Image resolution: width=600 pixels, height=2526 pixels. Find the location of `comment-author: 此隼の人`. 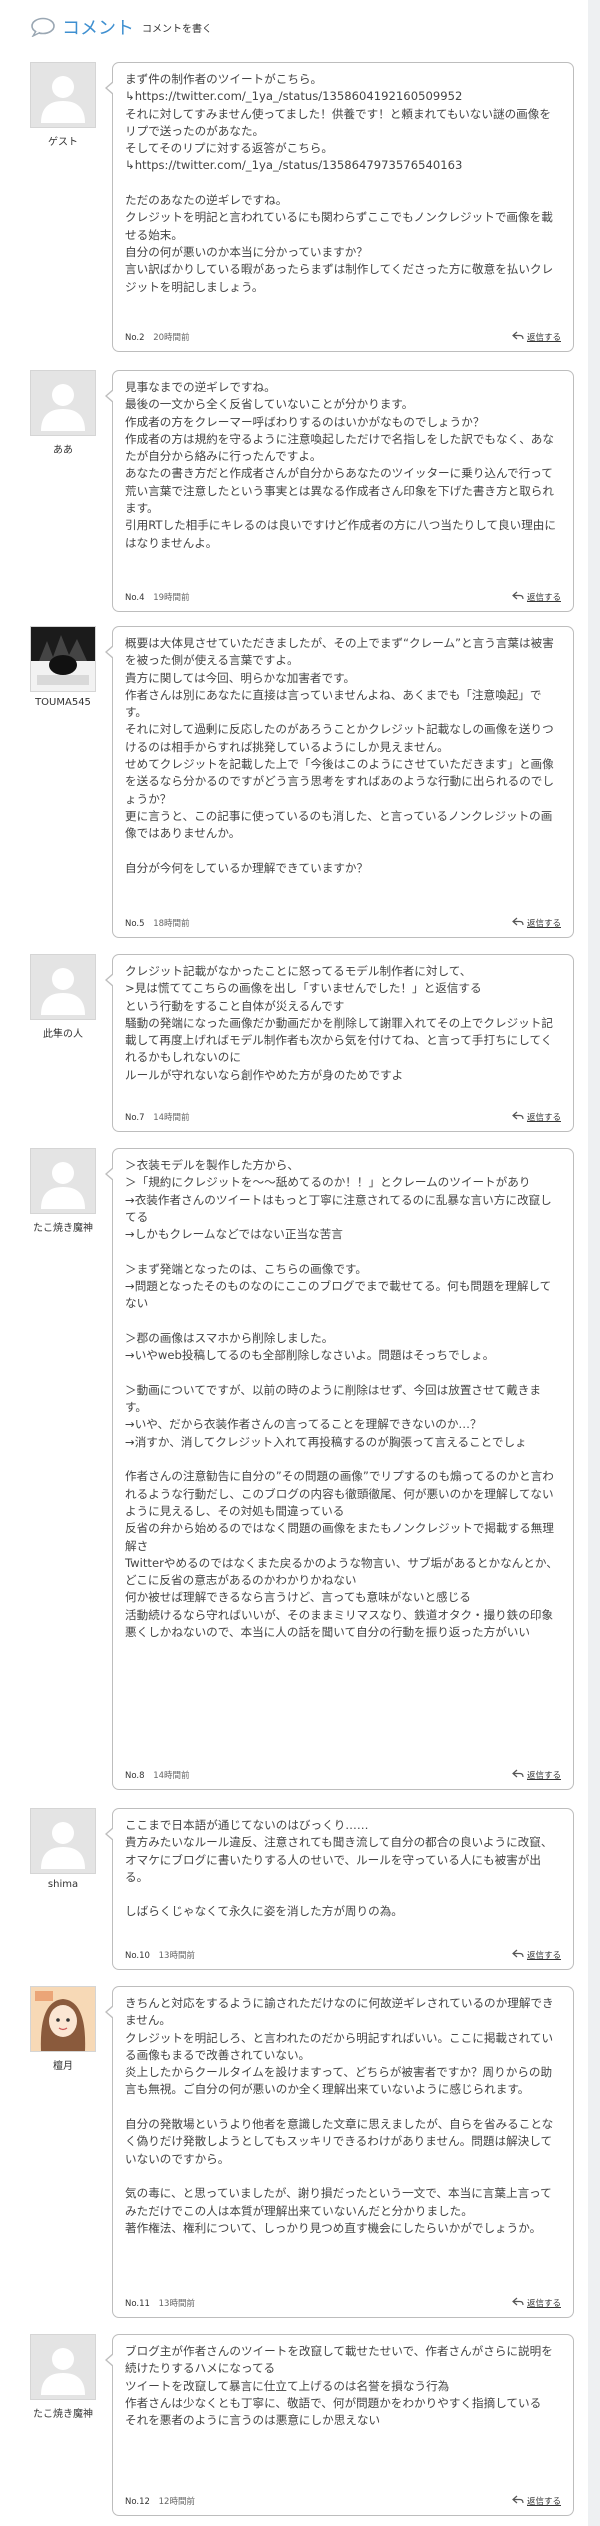

comment-author: 此隼の人 is located at coordinates (63, 997).